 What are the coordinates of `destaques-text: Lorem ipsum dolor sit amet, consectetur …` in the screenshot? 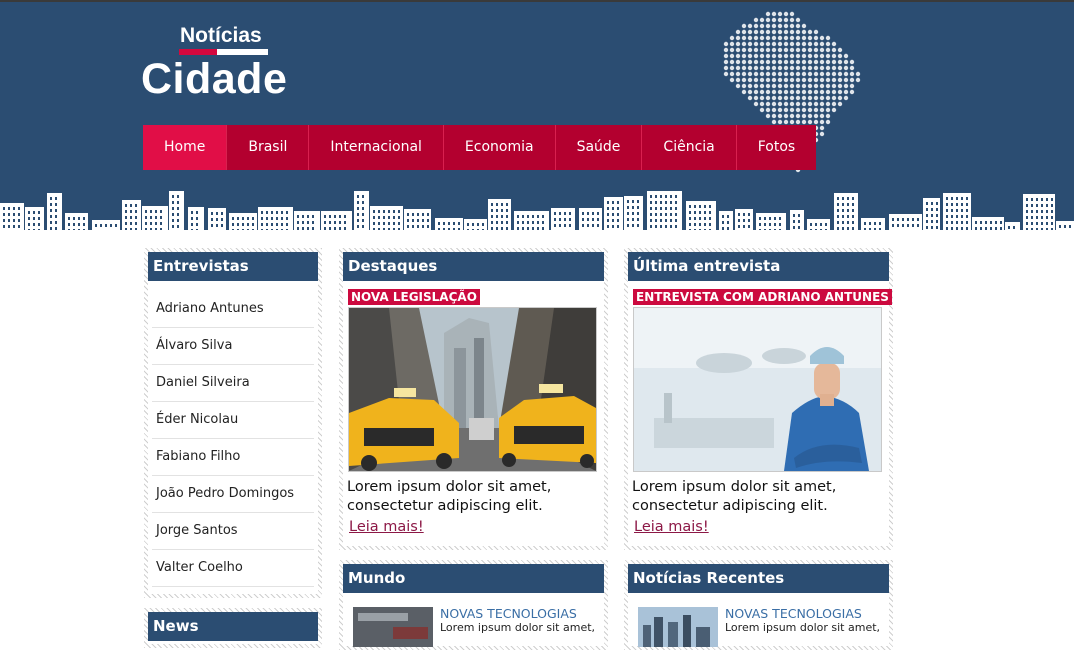 It's located at (449, 496).